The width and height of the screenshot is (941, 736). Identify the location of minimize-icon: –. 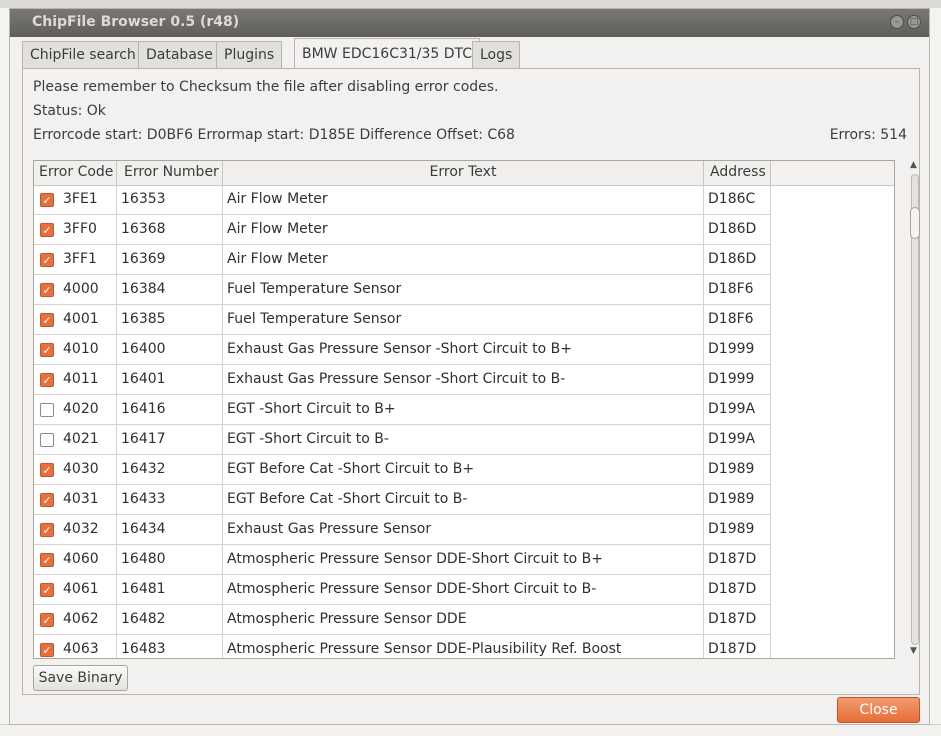
(897, 22).